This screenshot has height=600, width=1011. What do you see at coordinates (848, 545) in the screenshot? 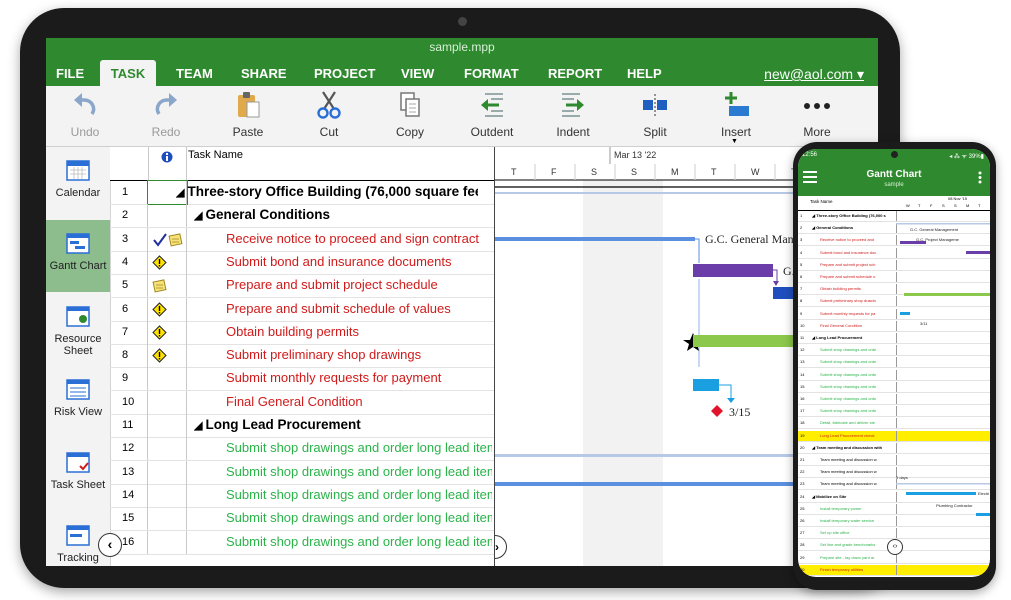
I see `phone-task-name: Set line and grade benchmarks` at bounding box center [848, 545].